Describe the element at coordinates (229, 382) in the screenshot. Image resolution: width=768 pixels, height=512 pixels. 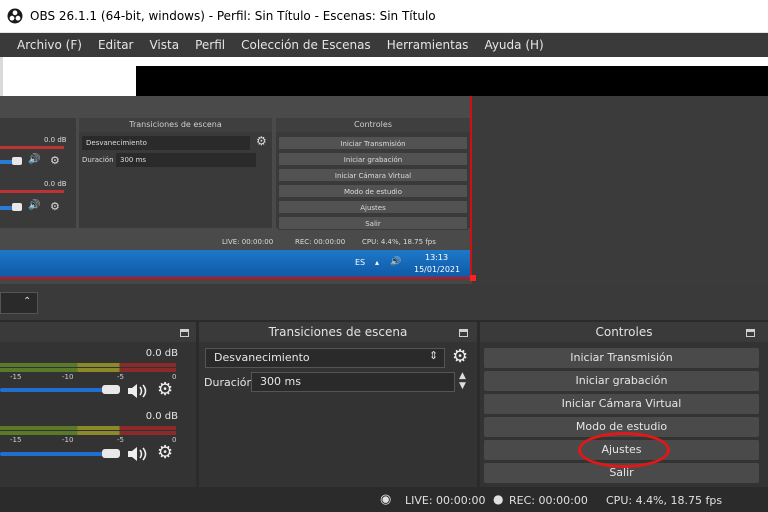
I see `duration-label: Duración` at that location.